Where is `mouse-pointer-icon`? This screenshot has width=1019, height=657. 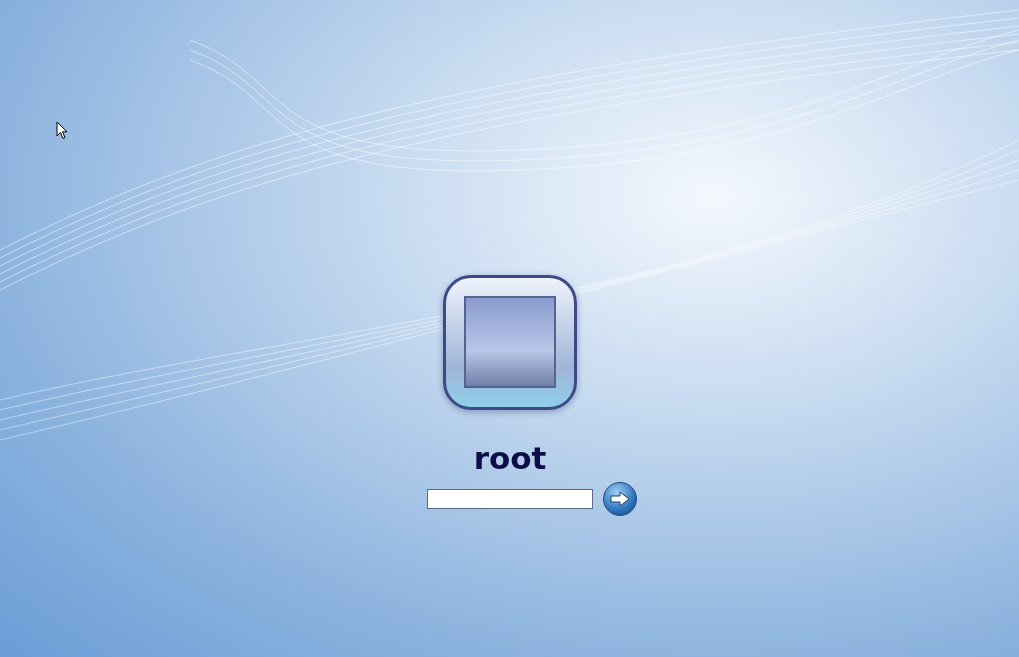 mouse-pointer-icon is located at coordinates (62, 130).